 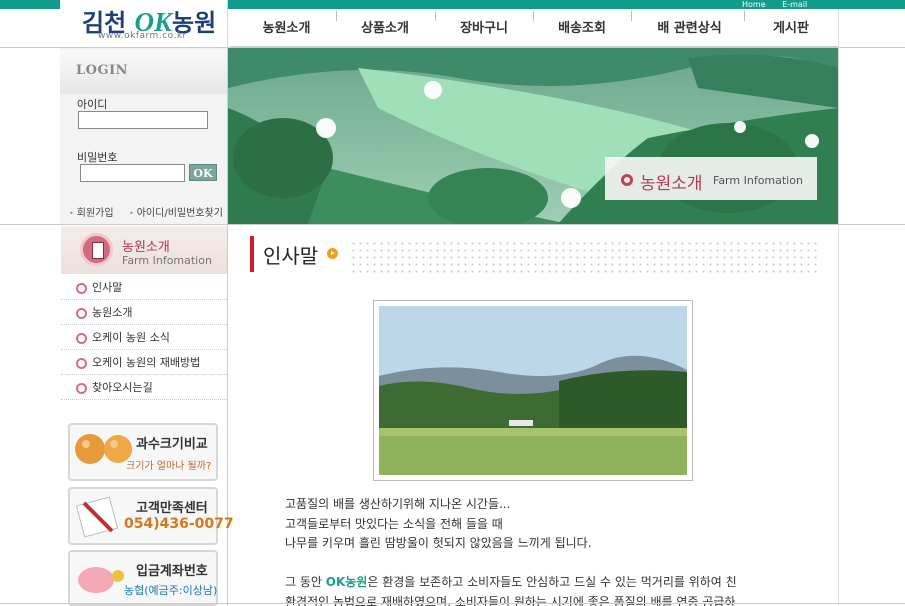 What do you see at coordinates (91, 211) in the screenshot?
I see `join-link: 회원가입` at bounding box center [91, 211].